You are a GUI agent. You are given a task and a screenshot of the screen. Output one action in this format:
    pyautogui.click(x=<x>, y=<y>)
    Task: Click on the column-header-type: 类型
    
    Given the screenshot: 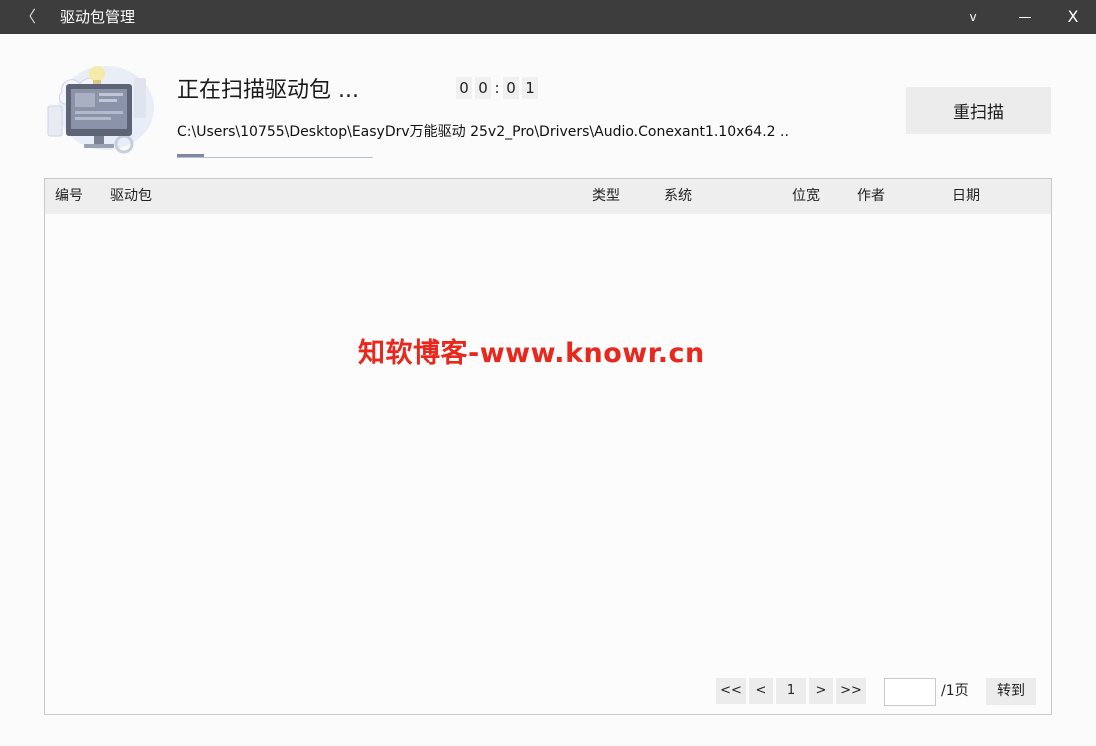 What is the action you would take?
    pyautogui.click(x=606, y=196)
    